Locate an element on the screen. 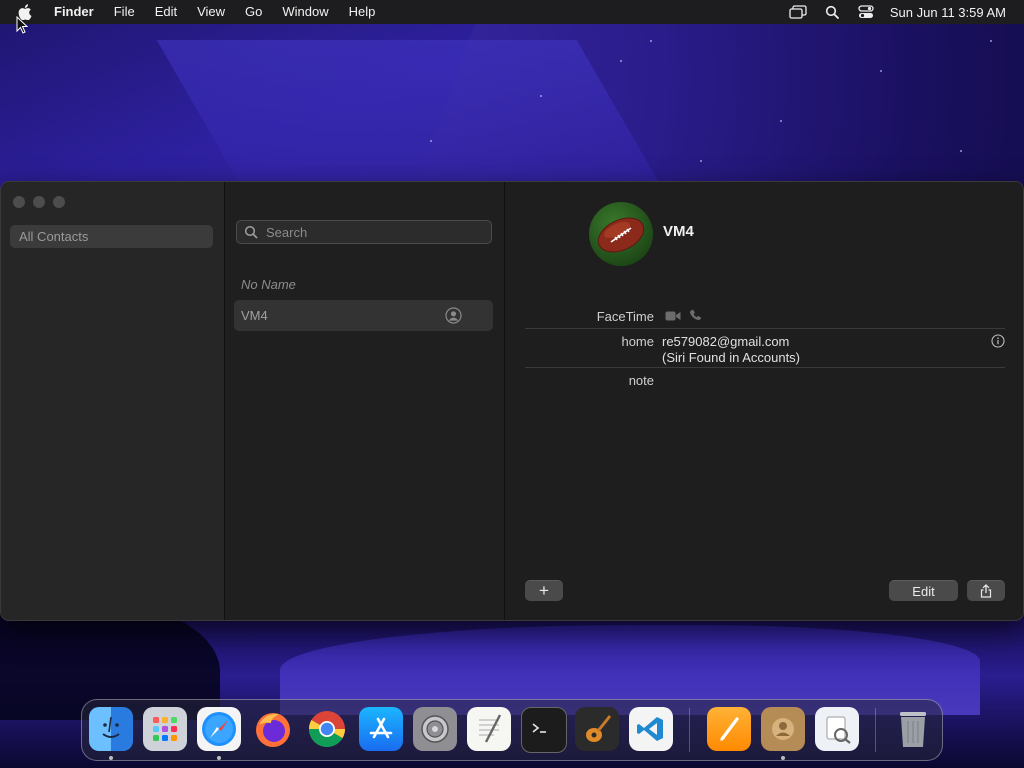 The image size is (1024, 768). menu-view: View is located at coordinates (211, 12).